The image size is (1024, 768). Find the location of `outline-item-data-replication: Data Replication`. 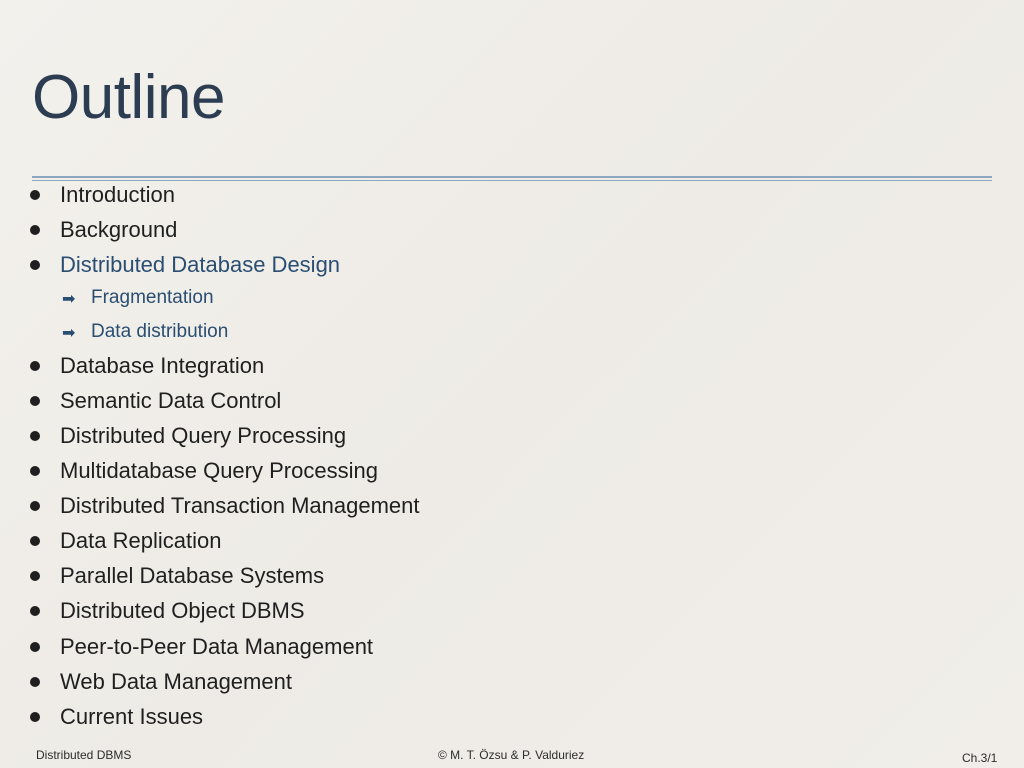

outline-item-data-replication: Data Replication is located at coordinates (125, 540).